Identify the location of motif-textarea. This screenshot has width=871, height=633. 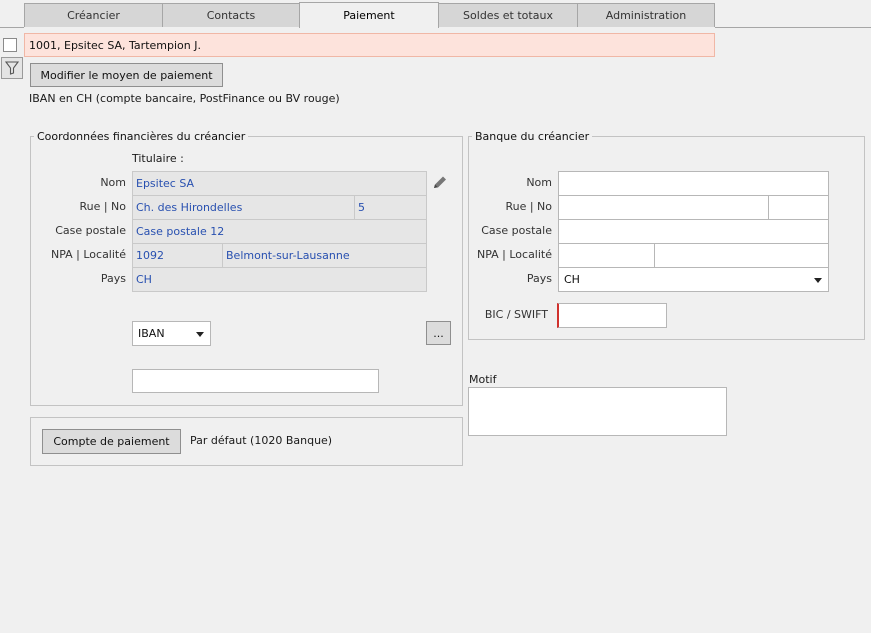
(597, 411).